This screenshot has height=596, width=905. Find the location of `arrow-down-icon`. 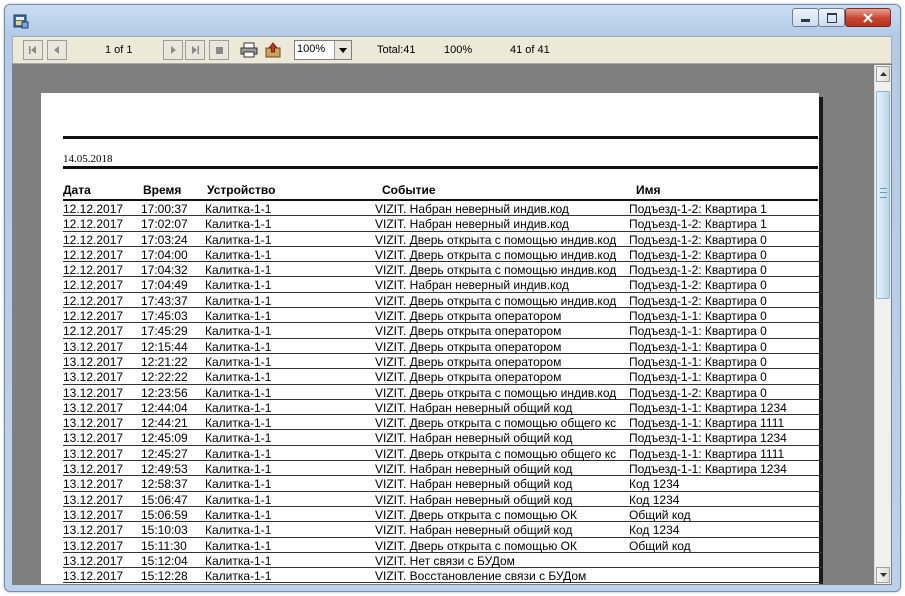

arrow-down-icon is located at coordinates (883, 575).